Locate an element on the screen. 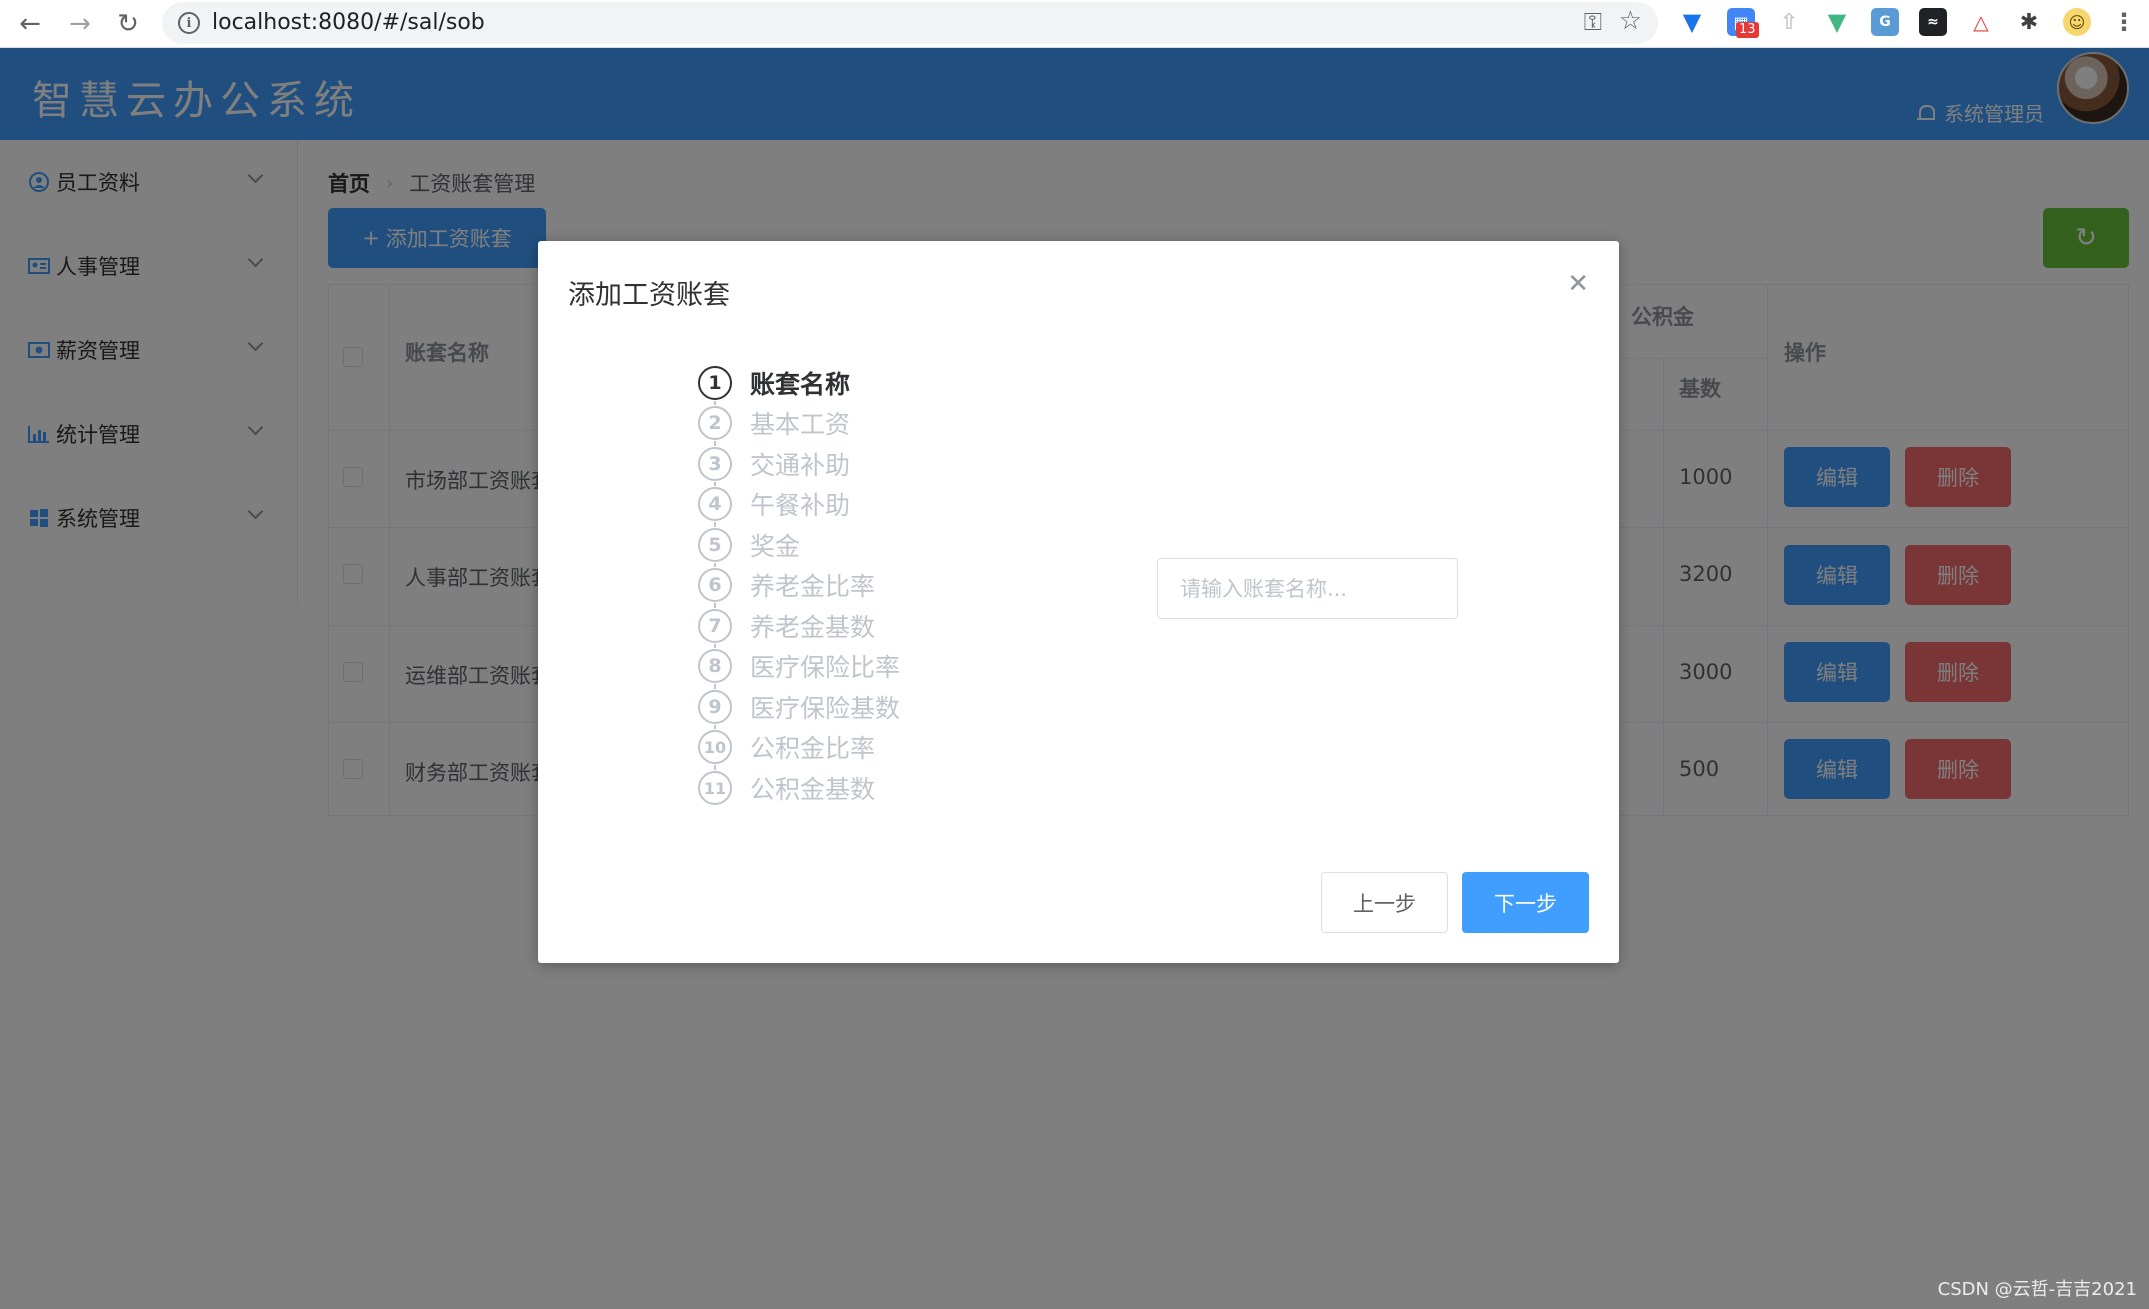  step-8: 8 医疗保险比率 is located at coordinates (799, 666).